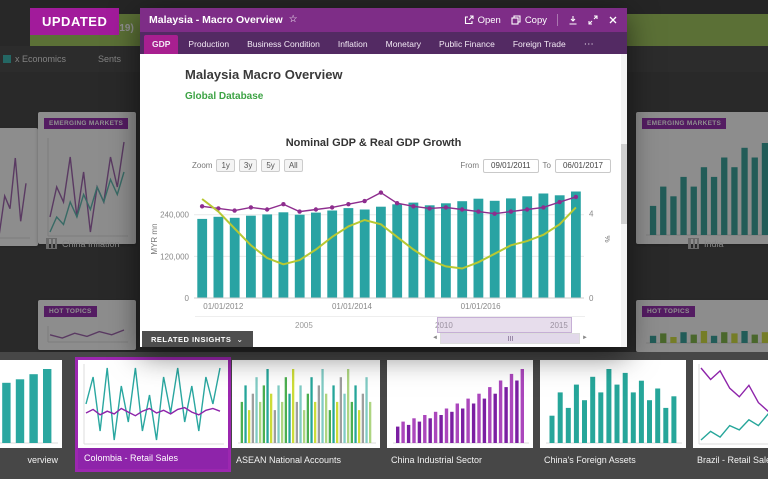 The width and height of the screenshot is (768, 479). What do you see at coordinates (223, 306) in the screenshot?
I see `svg-text: 01/01/2012` at bounding box center [223, 306].